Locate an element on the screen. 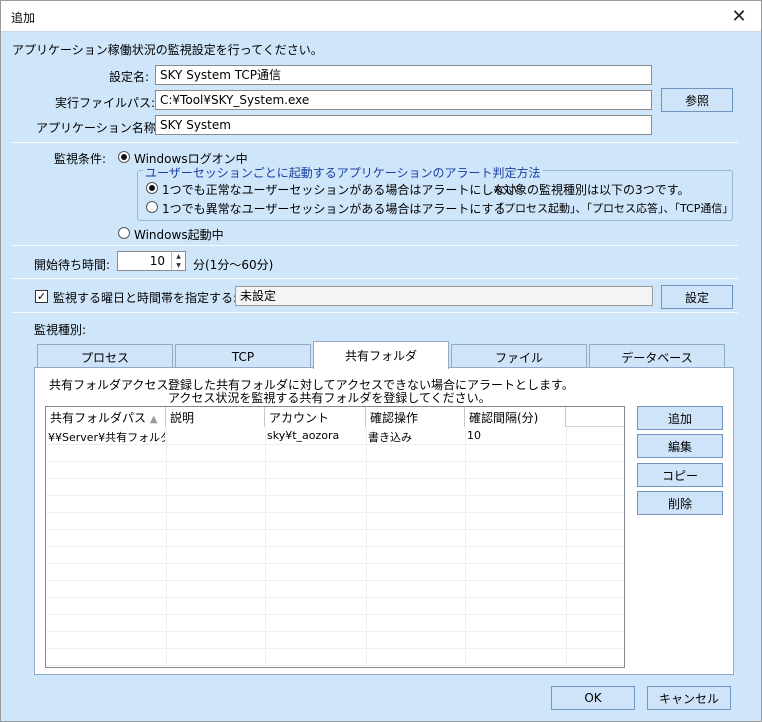  logon-radio is located at coordinates (124, 157).